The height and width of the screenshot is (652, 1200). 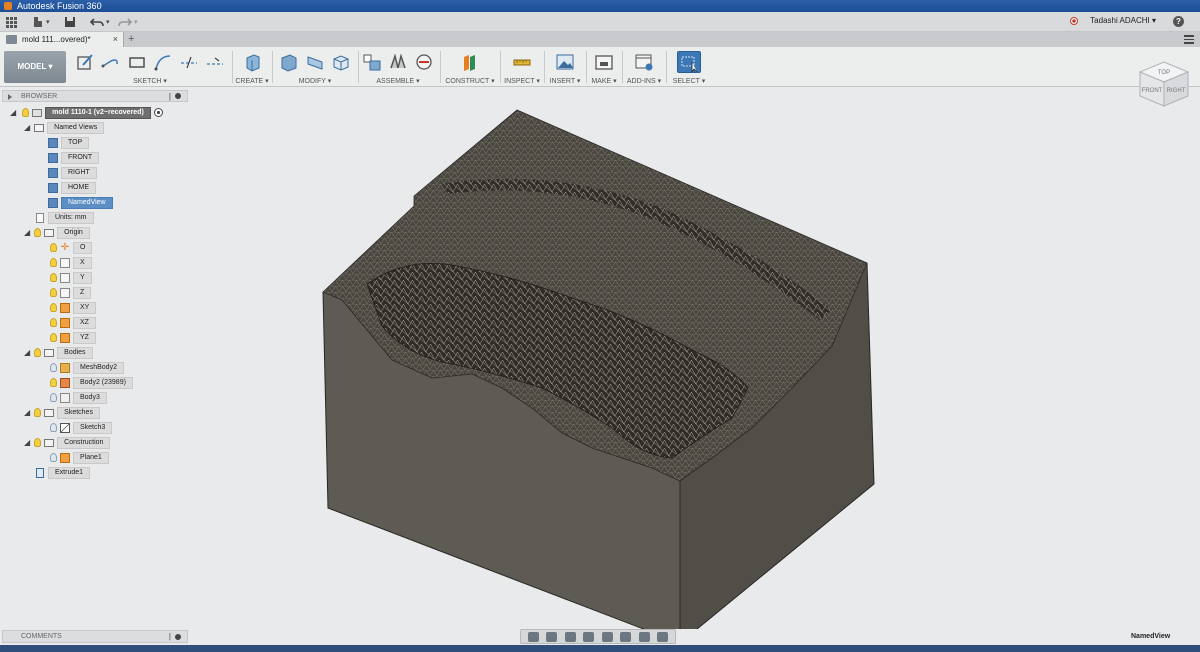 What do you see at coordinates (644, 81) in the screenshot?
I see `add-ins-menu: ADD-INS ▾` at bounding box center [644, 81].